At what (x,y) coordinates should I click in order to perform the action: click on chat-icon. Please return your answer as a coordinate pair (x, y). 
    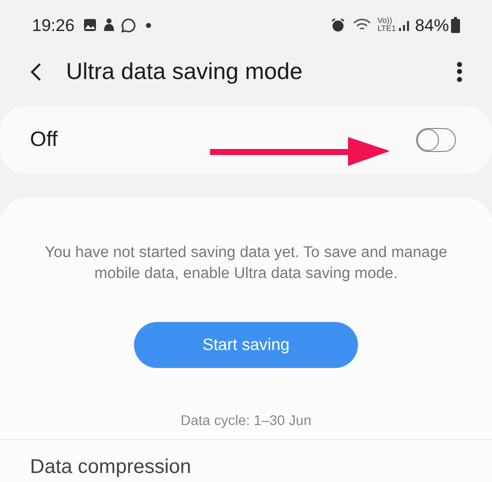
    Looking at the image, I should click on (128, 25).